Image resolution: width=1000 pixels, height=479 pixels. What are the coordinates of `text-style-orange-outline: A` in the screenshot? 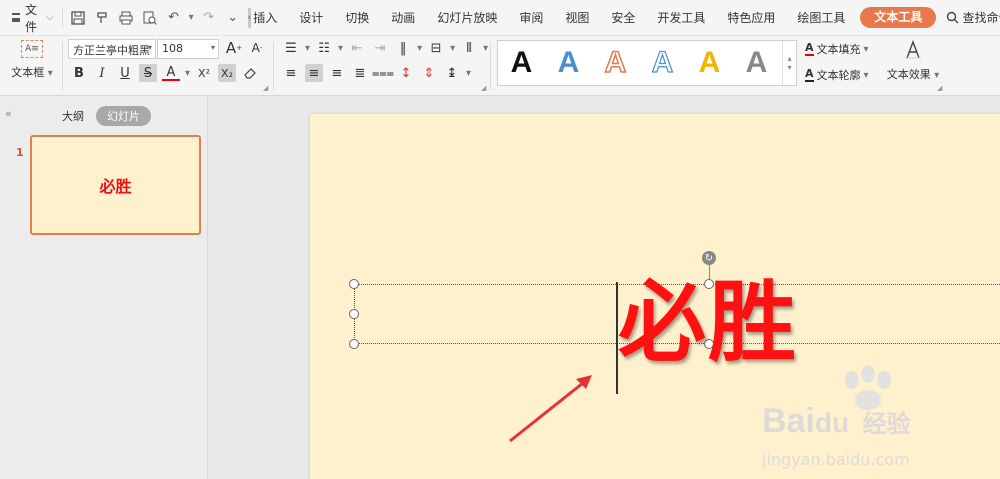 It's located at (615, 63).